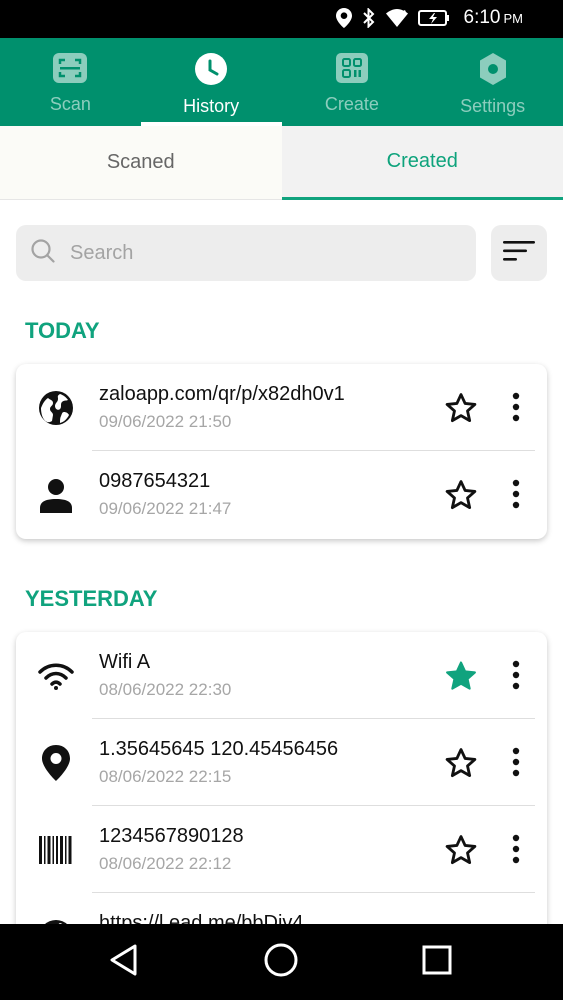 This screenshot has height=1000, width=563. What do you see at coordinates (62, 330) in the screenshot?
I see `section-heading-today: TODAY` at bounding box center [62, 330].